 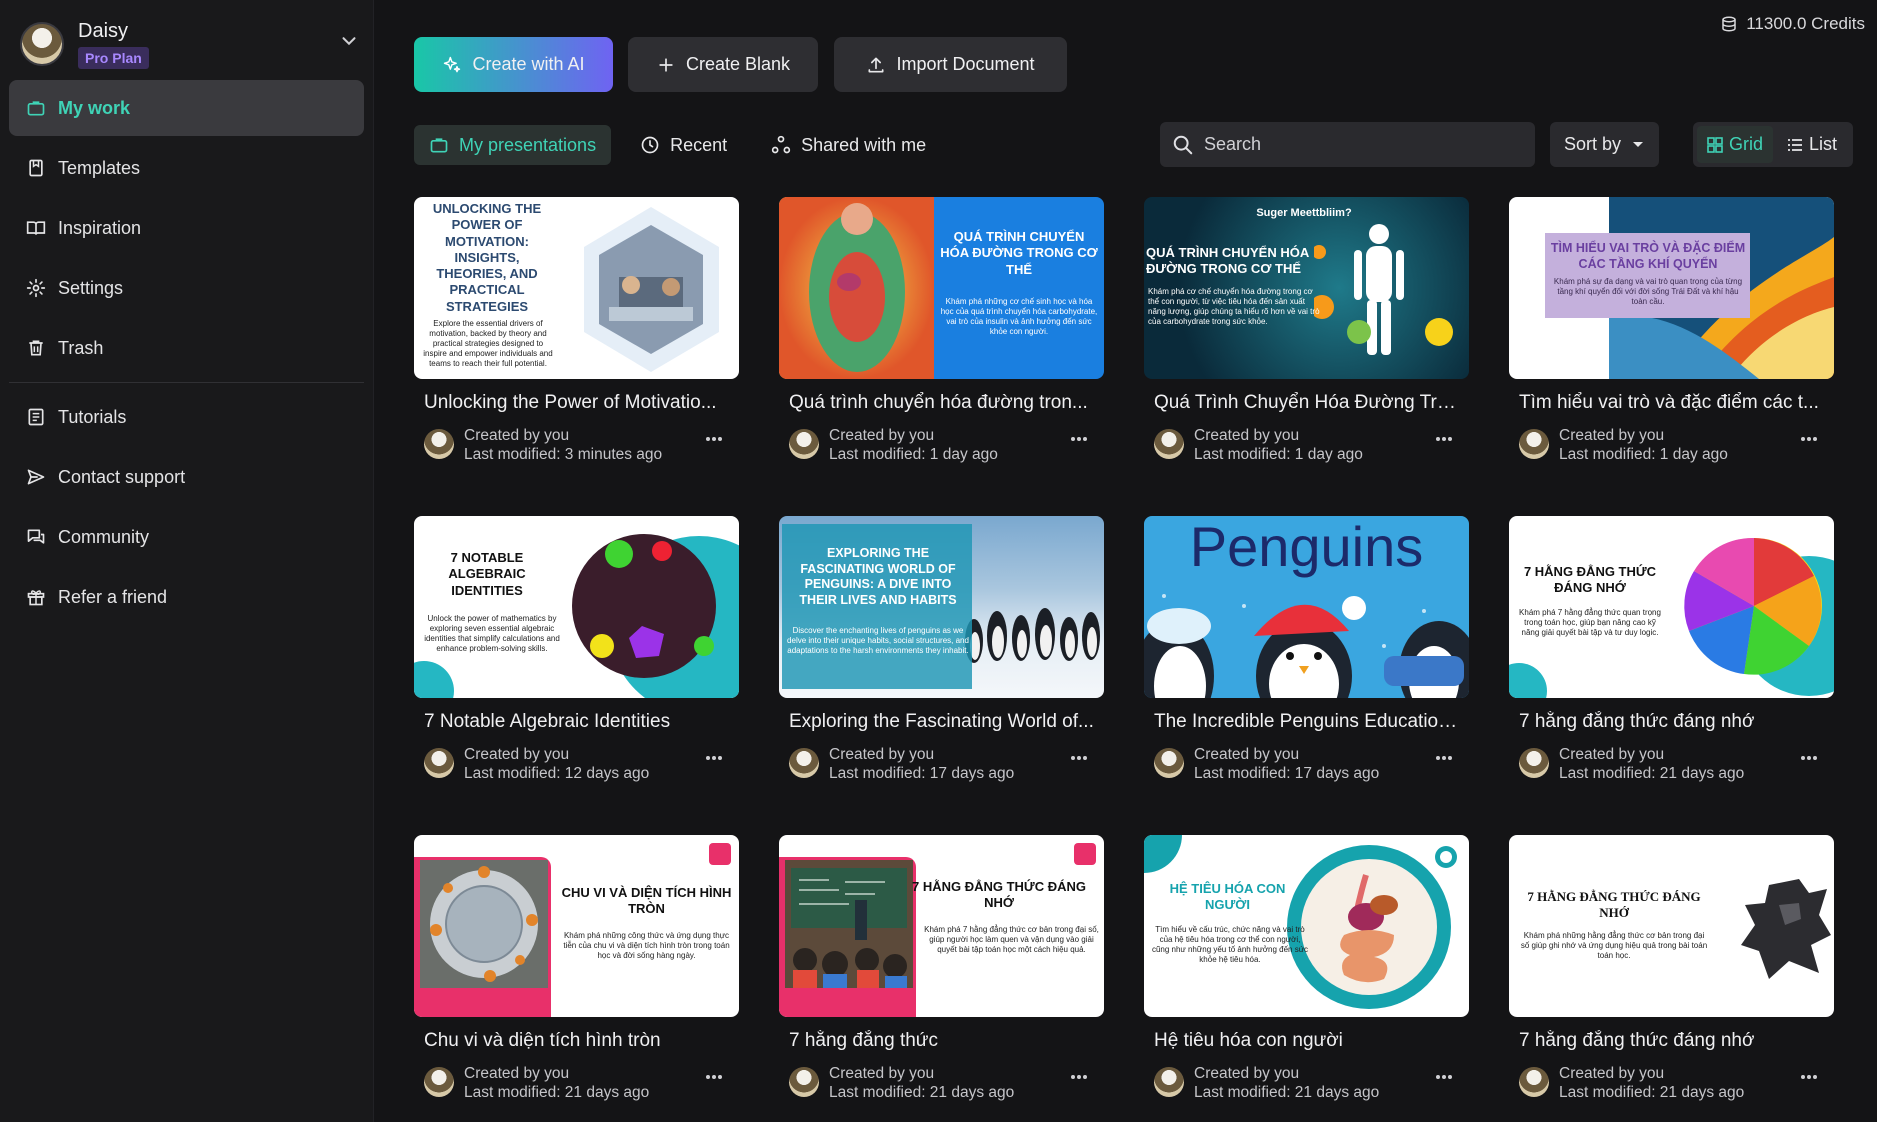 What do you see at coordinates (186, 417) in the screenshot?
I see `sidebar-item-tutorials: Tutorials` at bounding box center [186, 417].